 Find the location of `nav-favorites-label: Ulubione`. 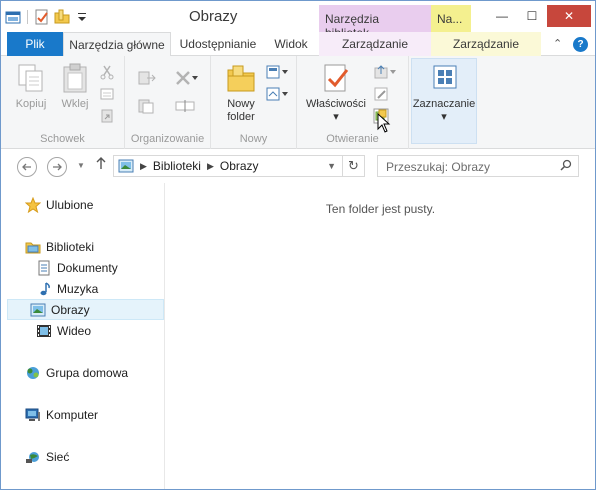

nav-favorites-label: Ulubione is located at coordinates (70, 204).